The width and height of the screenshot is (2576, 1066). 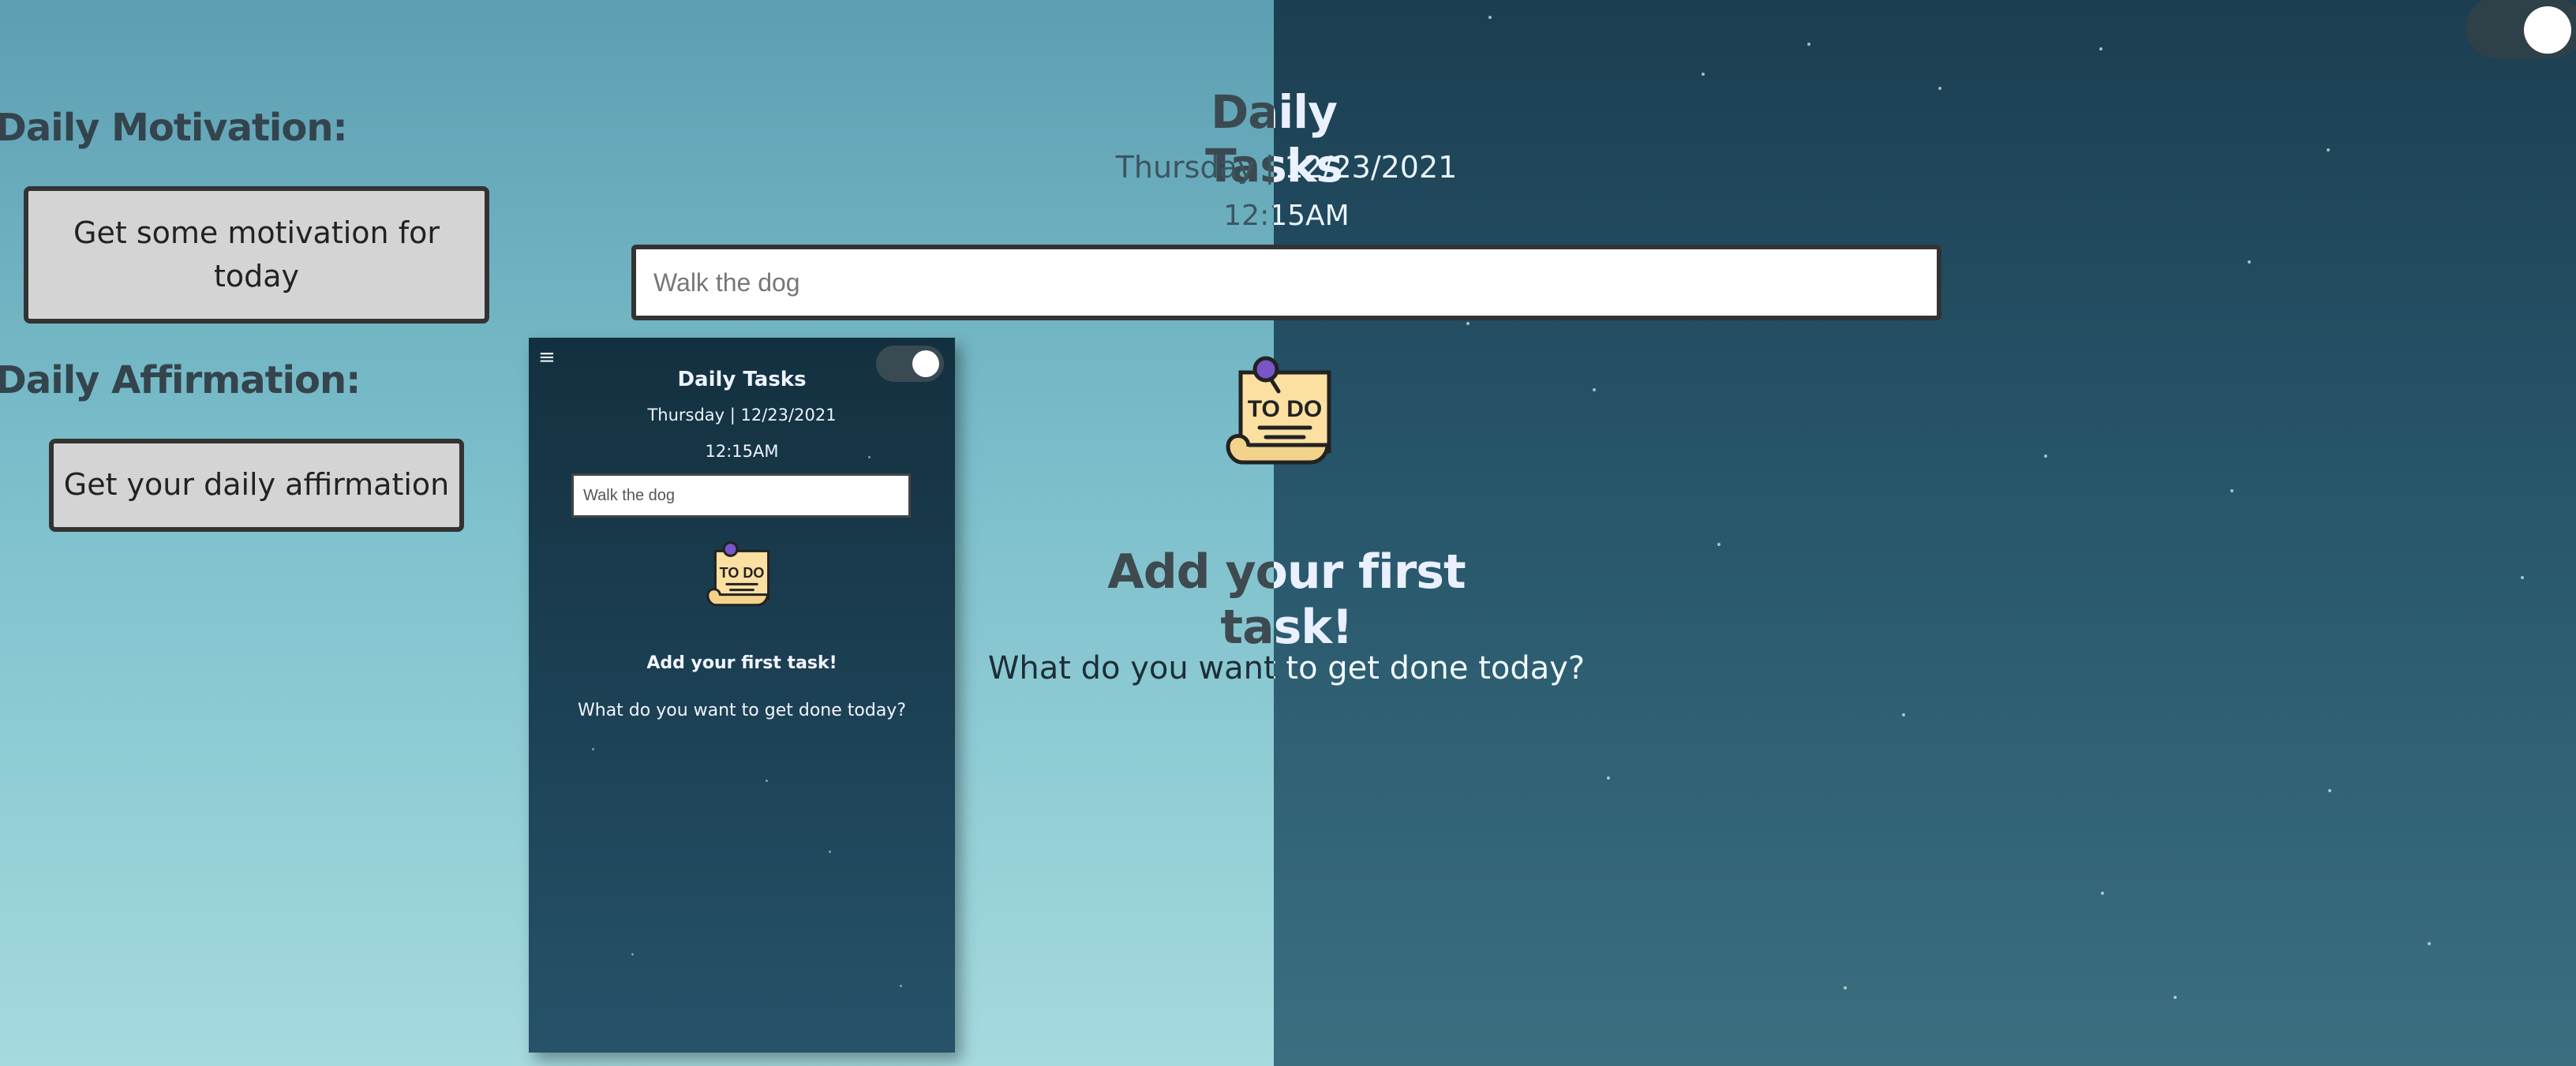 I want to click on empty-state-title: Add your first task!, so click(x=1286, y=599).